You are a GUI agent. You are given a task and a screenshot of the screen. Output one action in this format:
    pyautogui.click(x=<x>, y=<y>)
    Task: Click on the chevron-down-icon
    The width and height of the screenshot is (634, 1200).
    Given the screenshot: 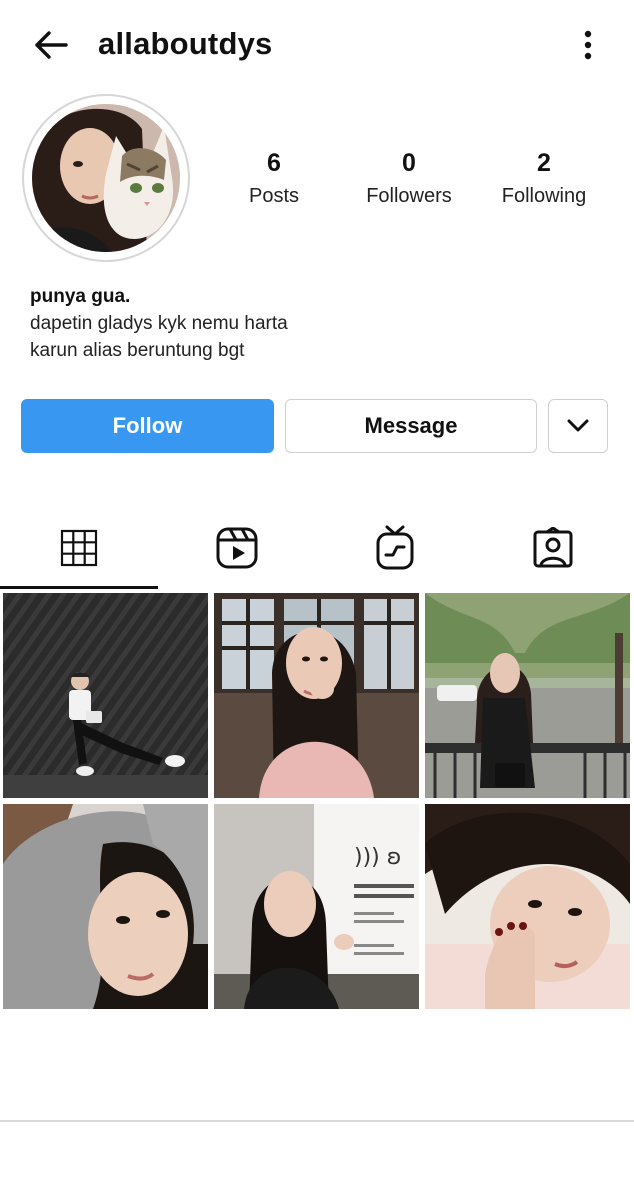 What is the action you would take?
    pyautogui.click(x=578, y=425)
    